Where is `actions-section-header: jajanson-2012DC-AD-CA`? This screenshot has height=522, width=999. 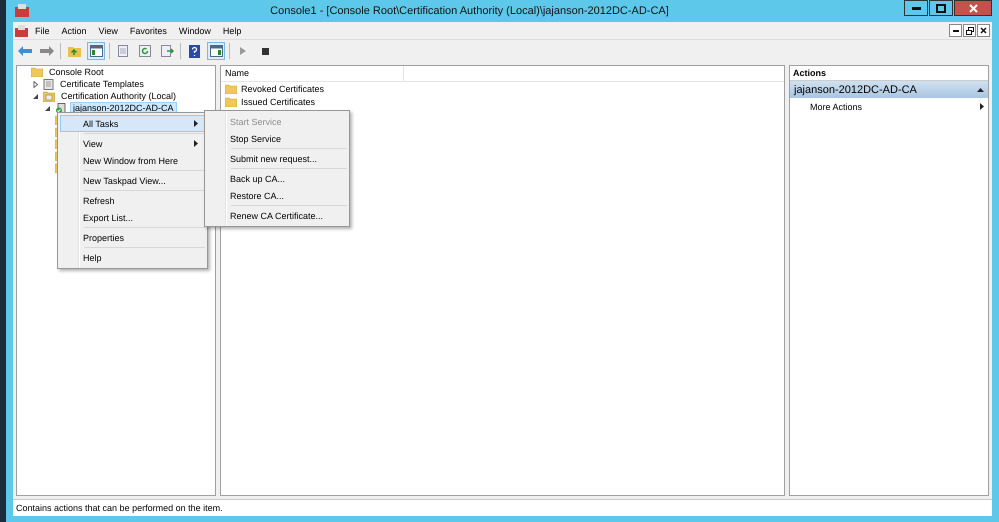 actions-section-header: jajanson-2012DC-AD-CA is located at coordinates (889, 89).